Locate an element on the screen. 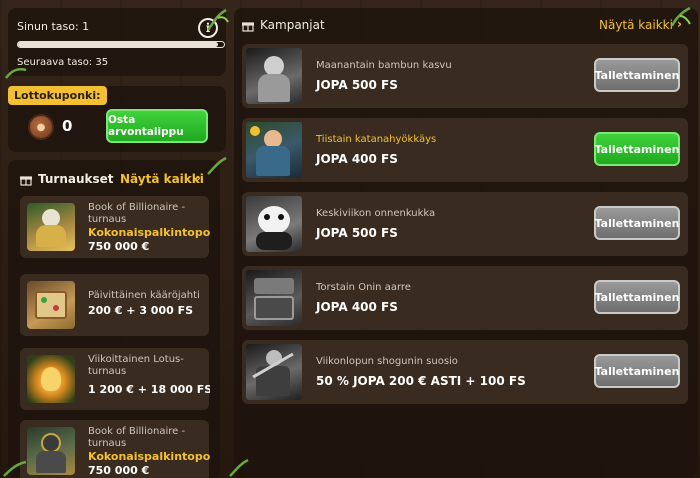 Image resolution: width=700 pixels, height=478 pixels. tournament-card: Päivittäinen kääröjahti 200 € + 3 000 FS is located at coordinates (114, 305).